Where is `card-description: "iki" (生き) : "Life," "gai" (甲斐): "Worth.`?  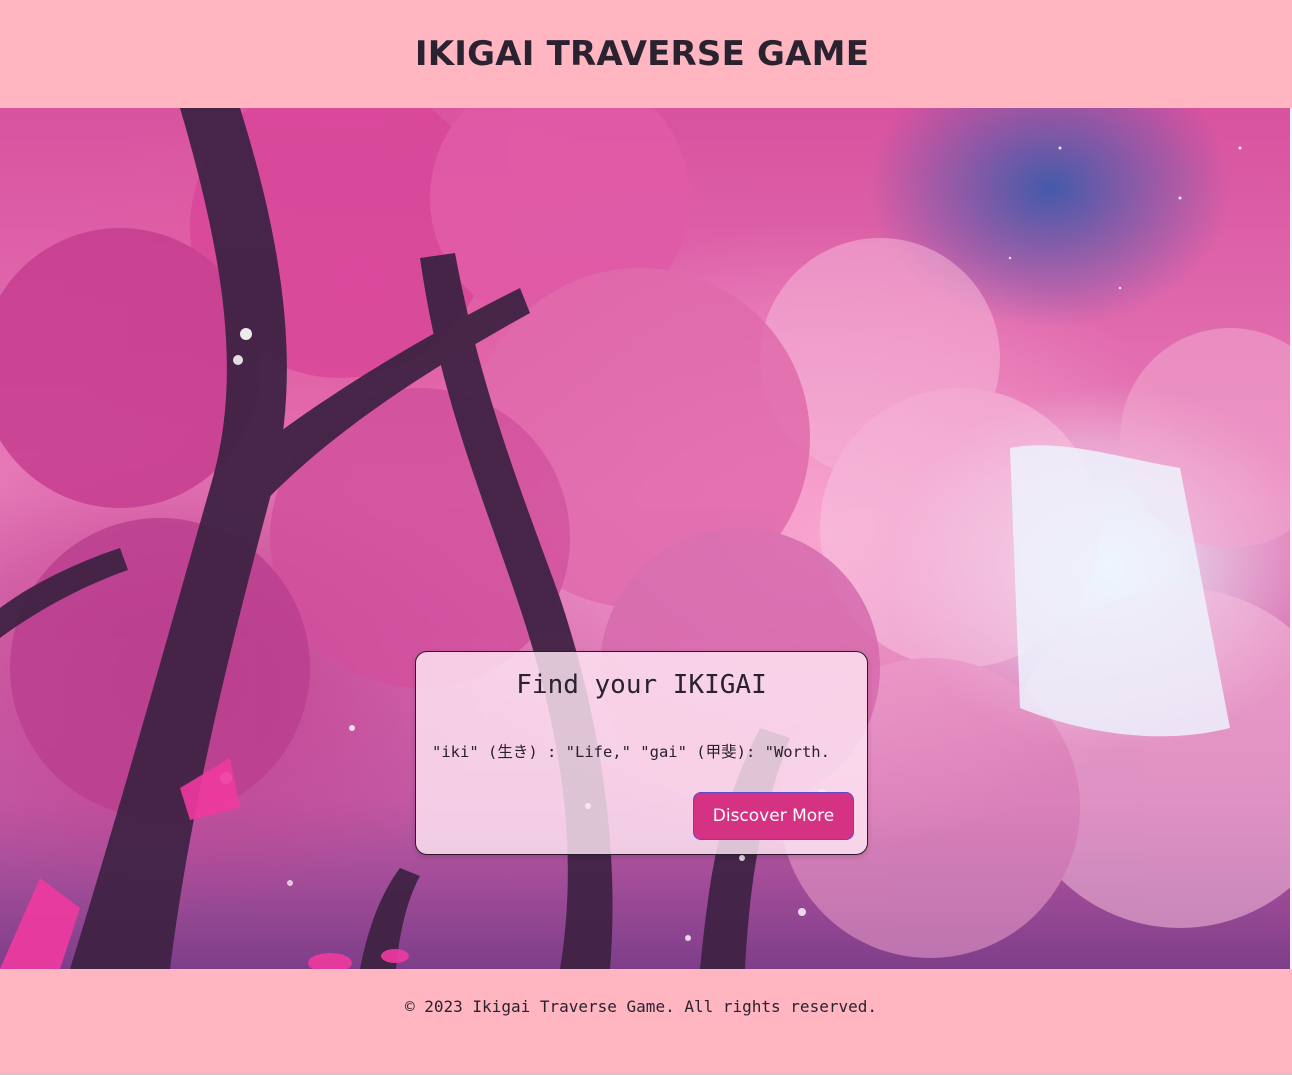
card-description: "iki" (生き) : "Life," "gai" (甲斐): "Worth. is located at coordinates (631, 752).